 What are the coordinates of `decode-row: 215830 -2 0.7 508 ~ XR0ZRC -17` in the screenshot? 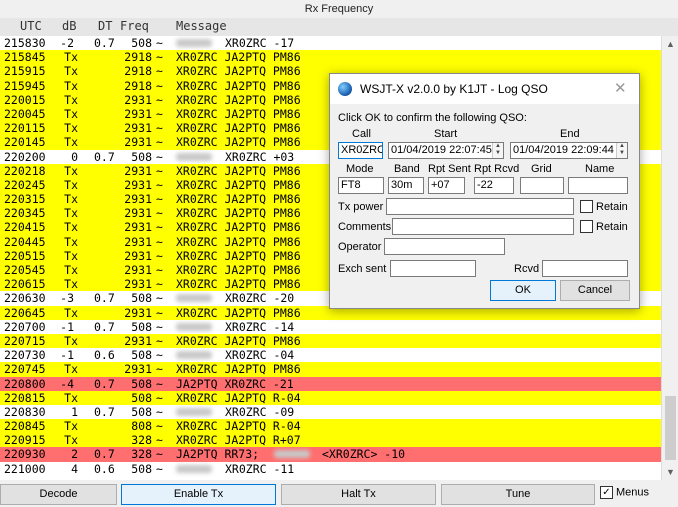 It's located at (330, 43).